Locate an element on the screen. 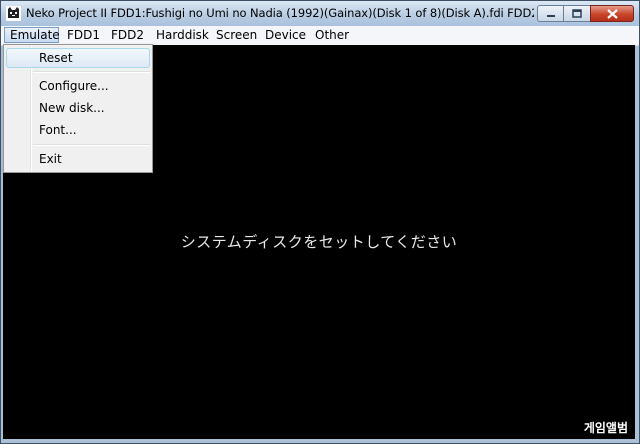  neko-cat-icon is located at coordinates (13, 13).